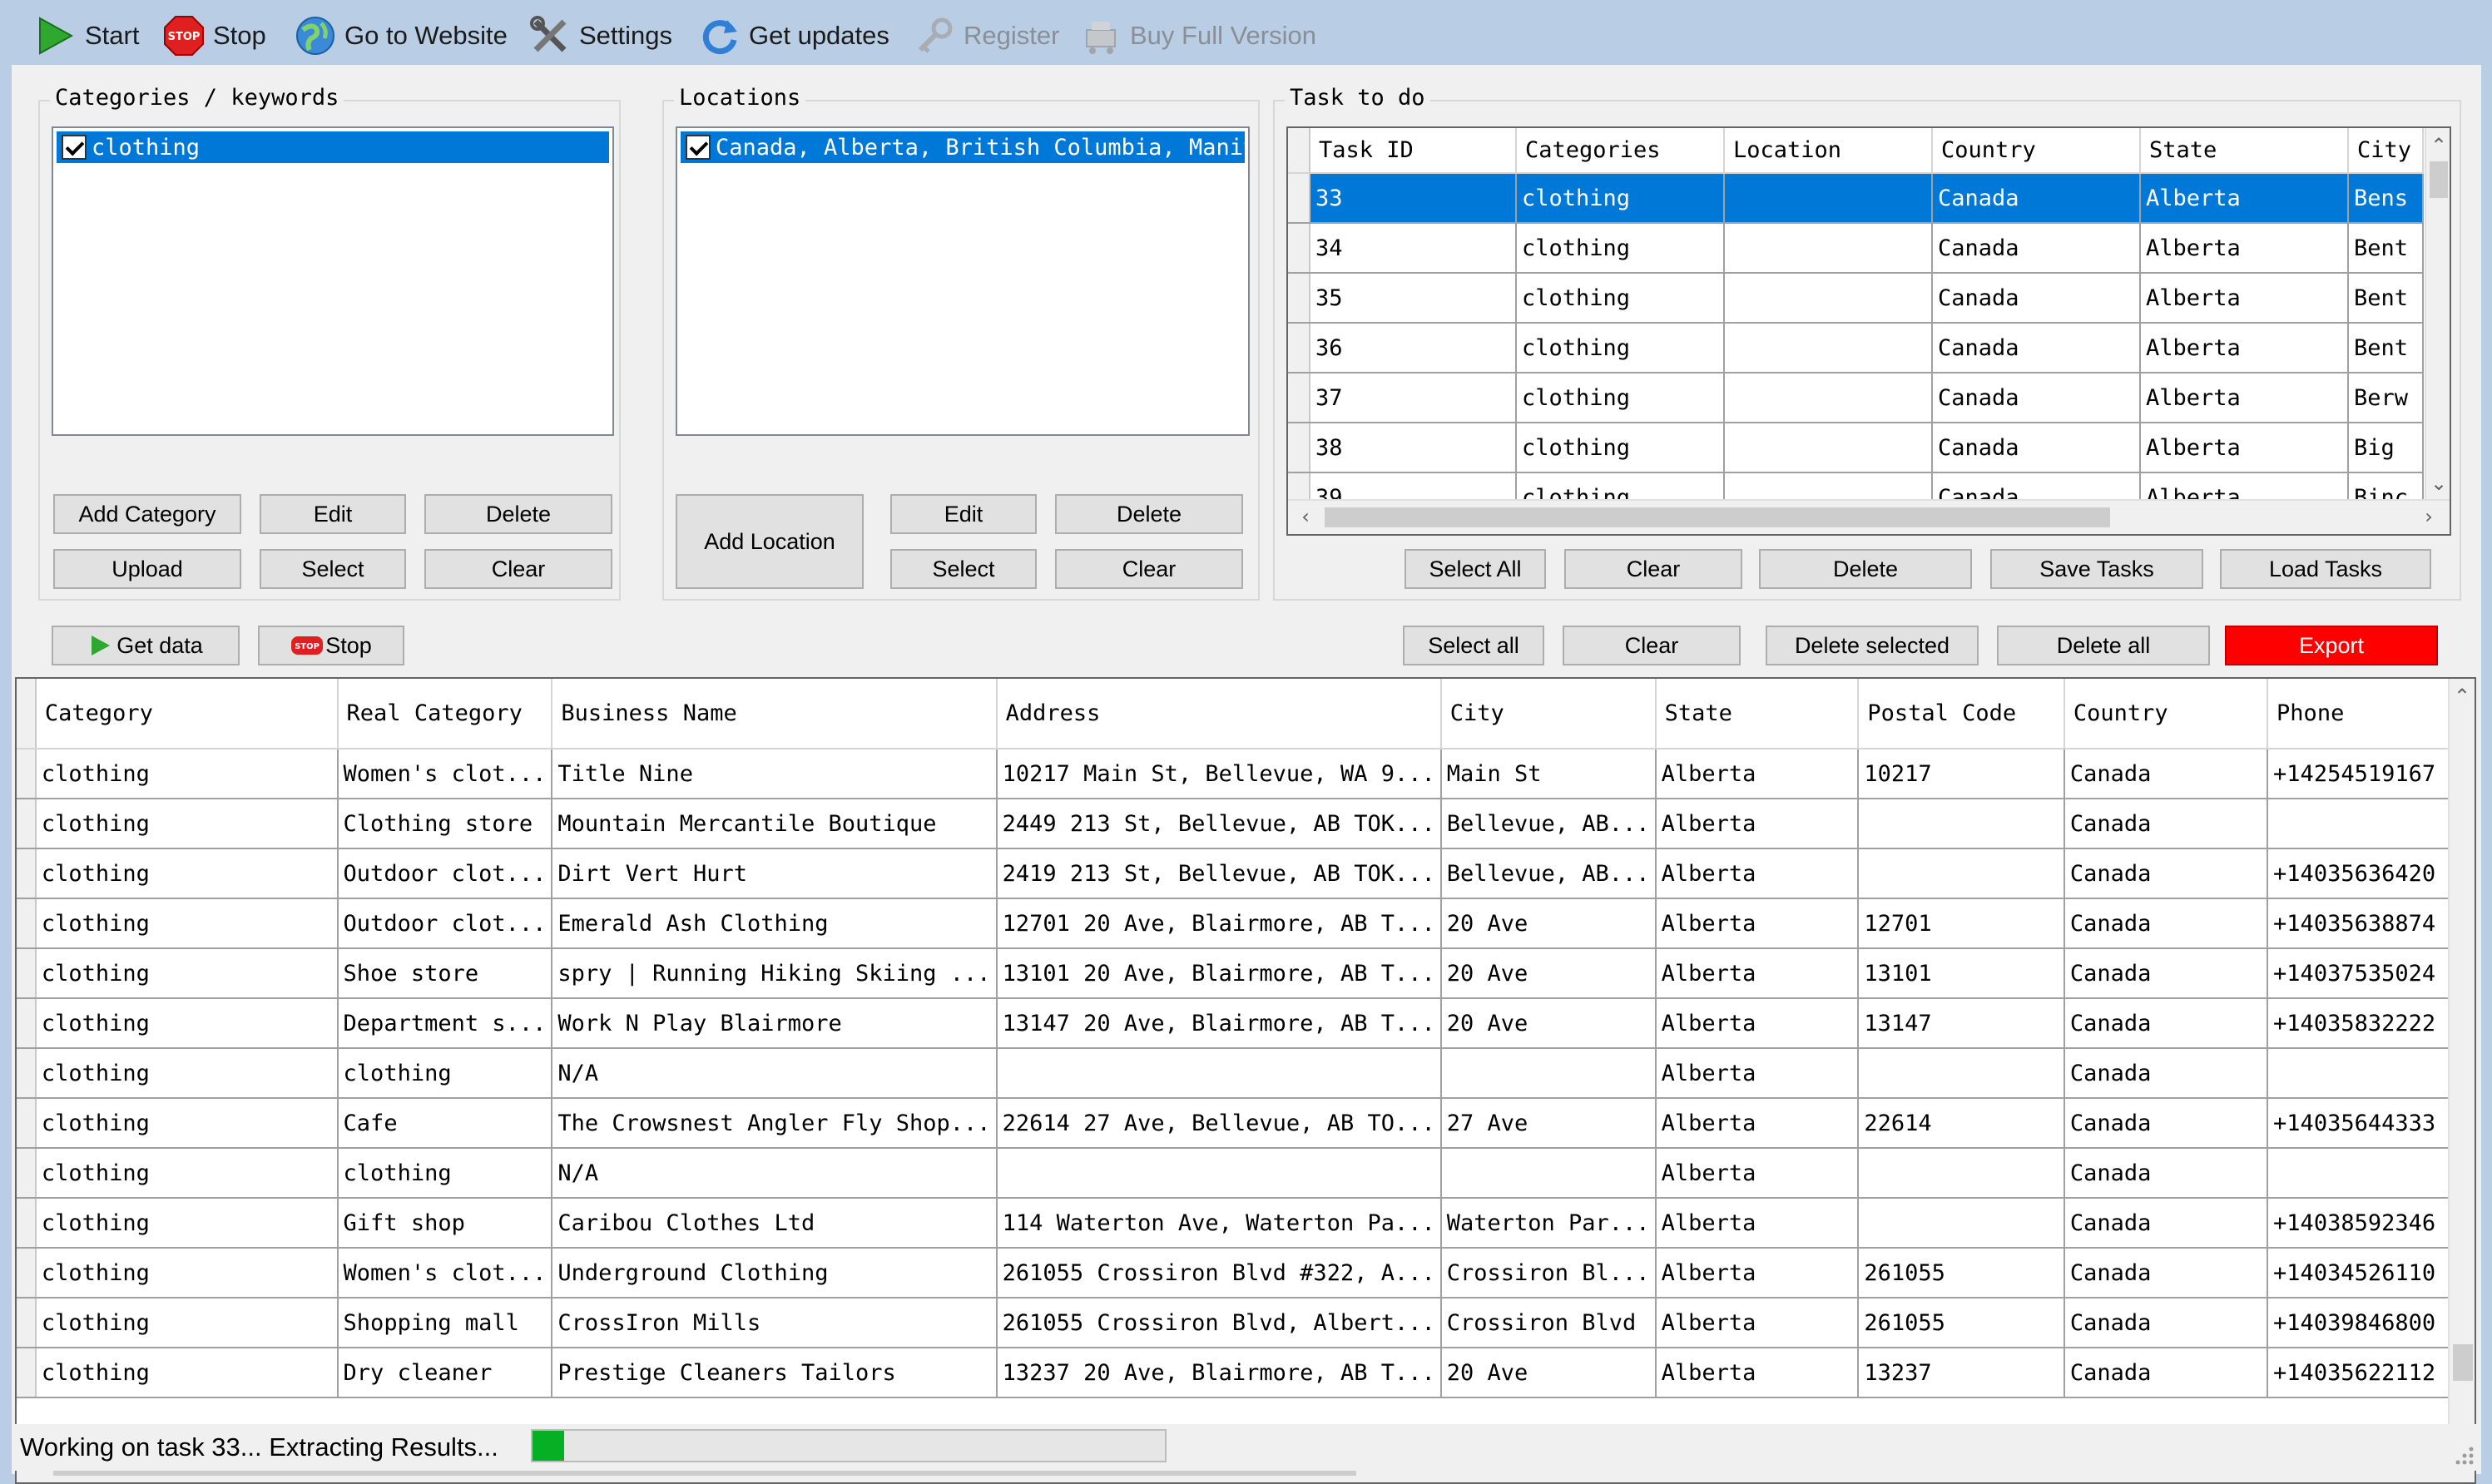 Image resolution: width=2492 pixels, height=1484 pixels. I want to click on task-row: 38 clothing Canada Alberta Big, so click(1856, 448).